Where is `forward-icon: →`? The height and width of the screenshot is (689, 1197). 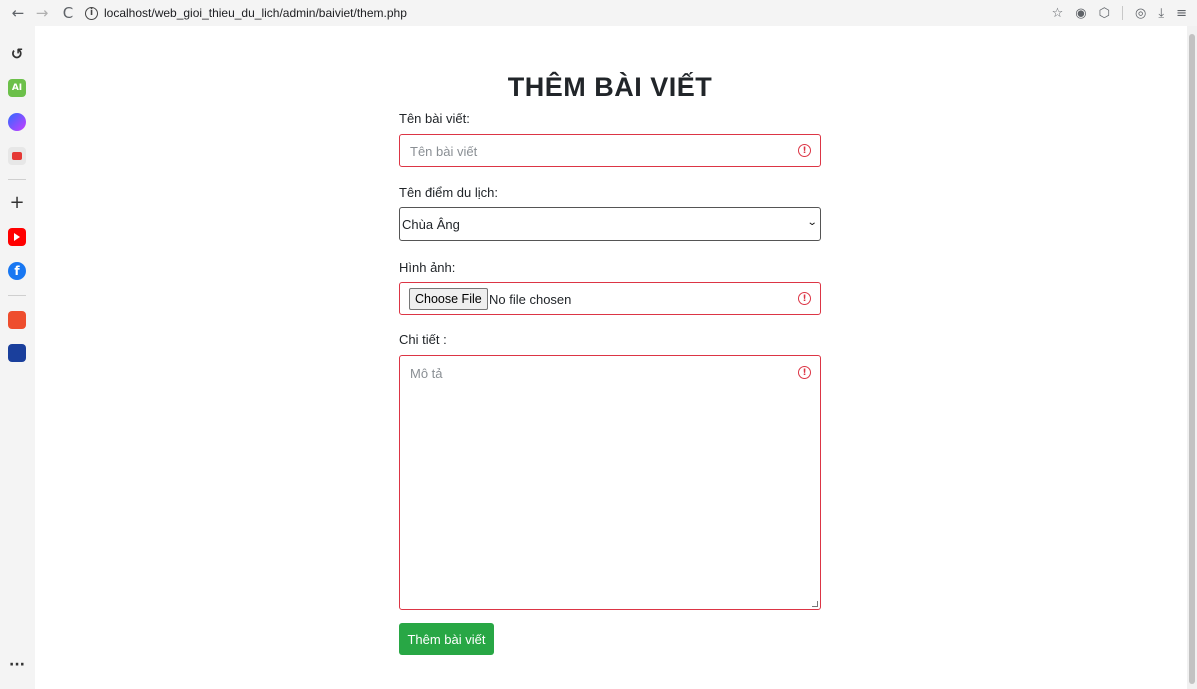
forward-icon: → is located at coordinates (42, 13).